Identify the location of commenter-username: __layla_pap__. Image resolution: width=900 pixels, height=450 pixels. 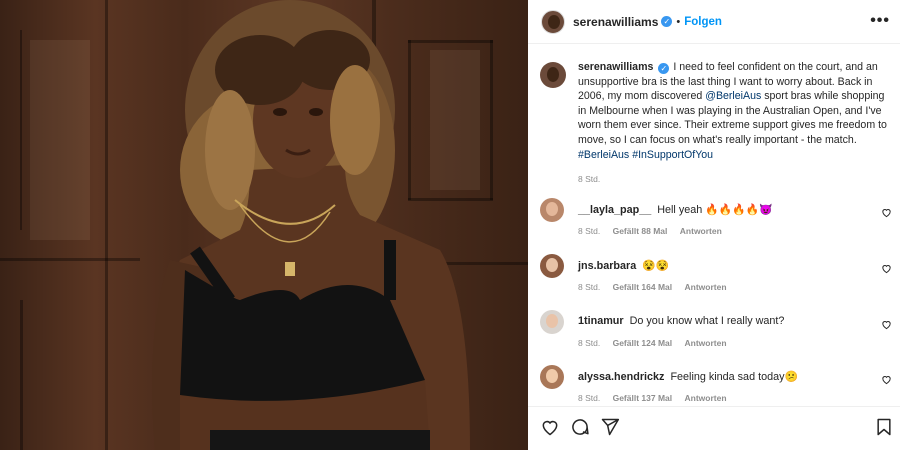
(614, 210).